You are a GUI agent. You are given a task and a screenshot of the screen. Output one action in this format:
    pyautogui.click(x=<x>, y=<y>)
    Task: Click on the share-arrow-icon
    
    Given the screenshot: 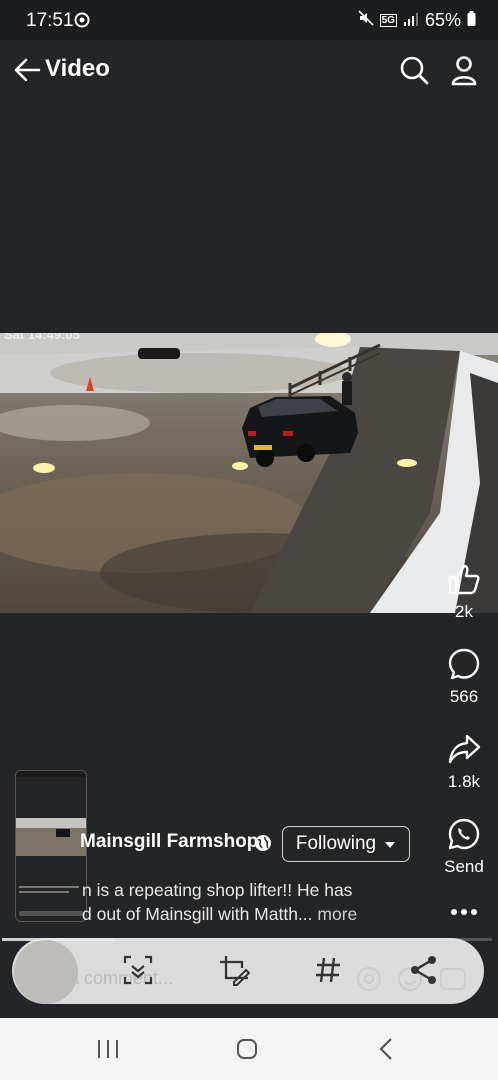 What is the action you would take?
    pyautogui.click(x=464, y=749)
    